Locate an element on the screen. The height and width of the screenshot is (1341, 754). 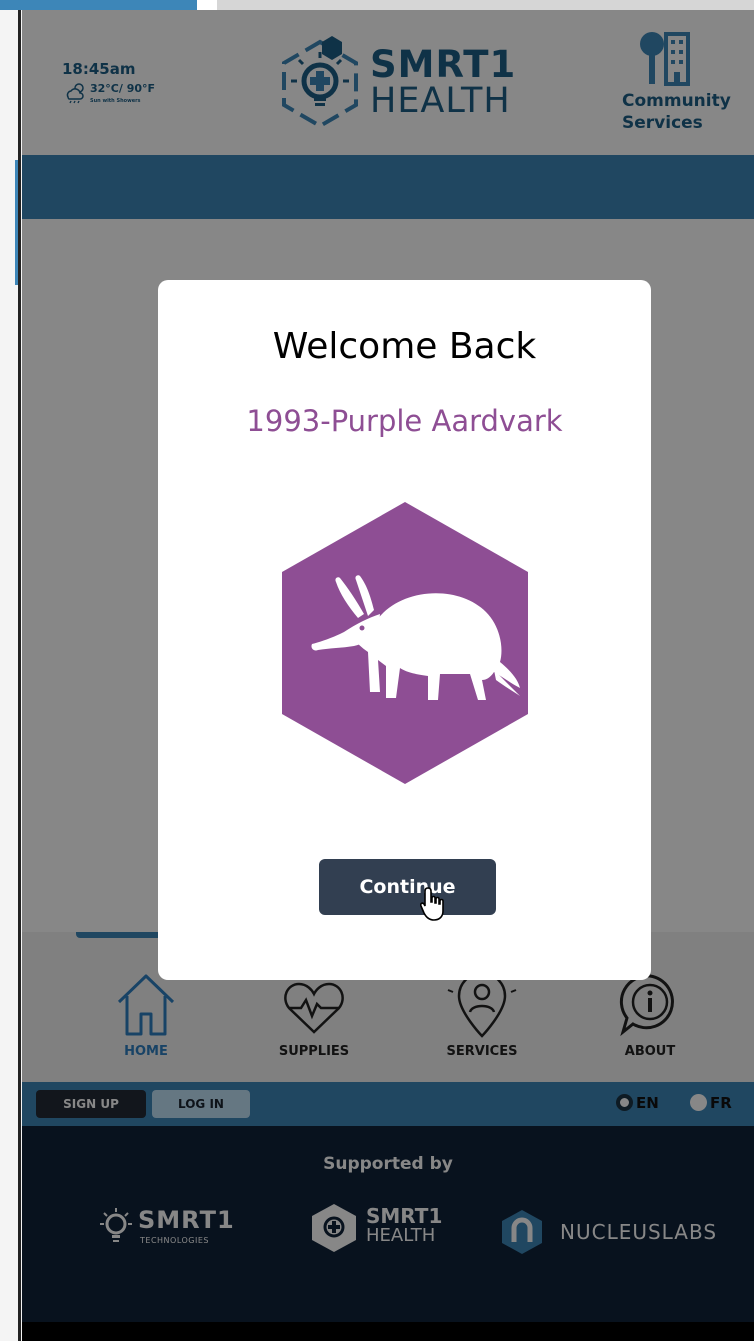
left-edge-strip is located at coordinates (11, 675).